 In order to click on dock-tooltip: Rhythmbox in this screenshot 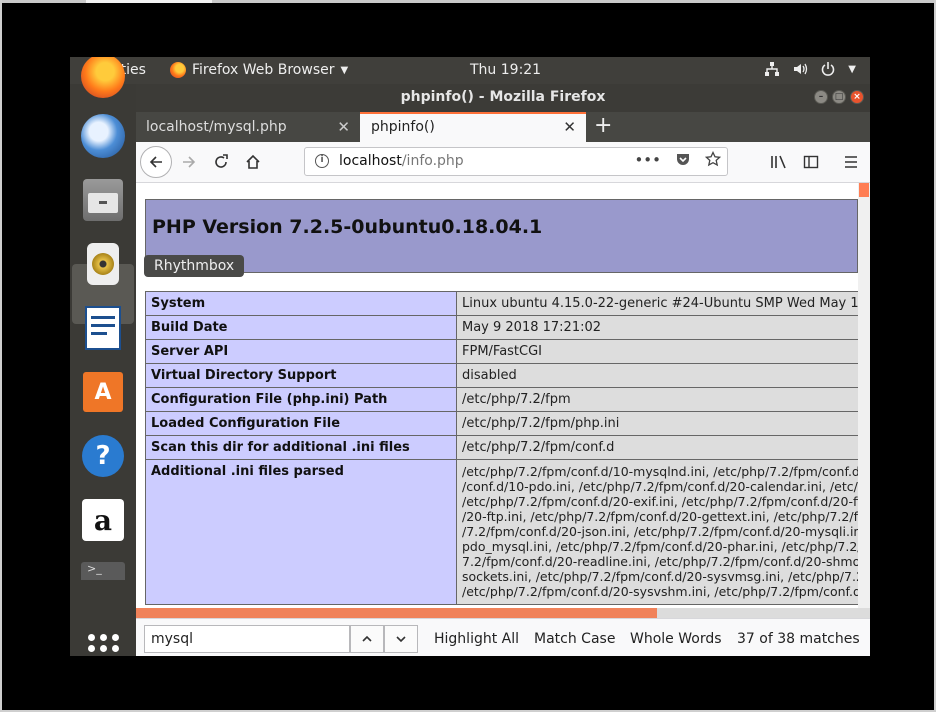, I will do `click(194, 266)`.